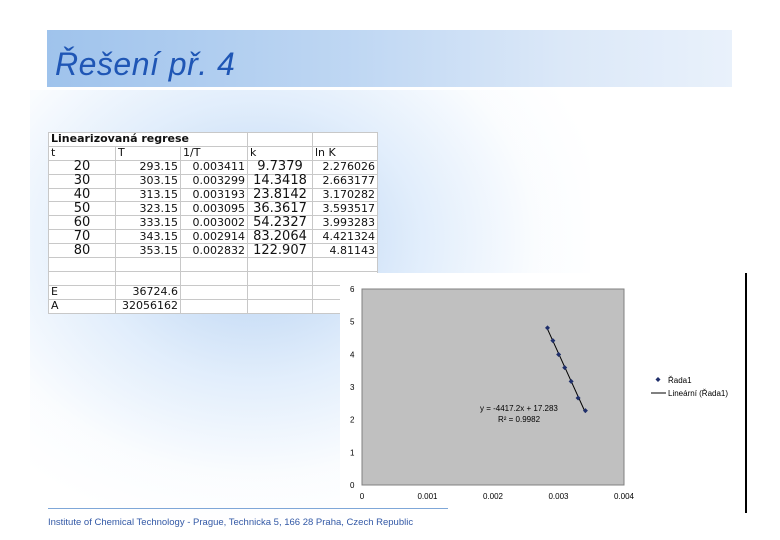 This screenshot has height=540, width=780. What do you see at coordinates (362, 496) in the screenshot?
I see `x-tick-label: 0` at bounding box center [362, 496].